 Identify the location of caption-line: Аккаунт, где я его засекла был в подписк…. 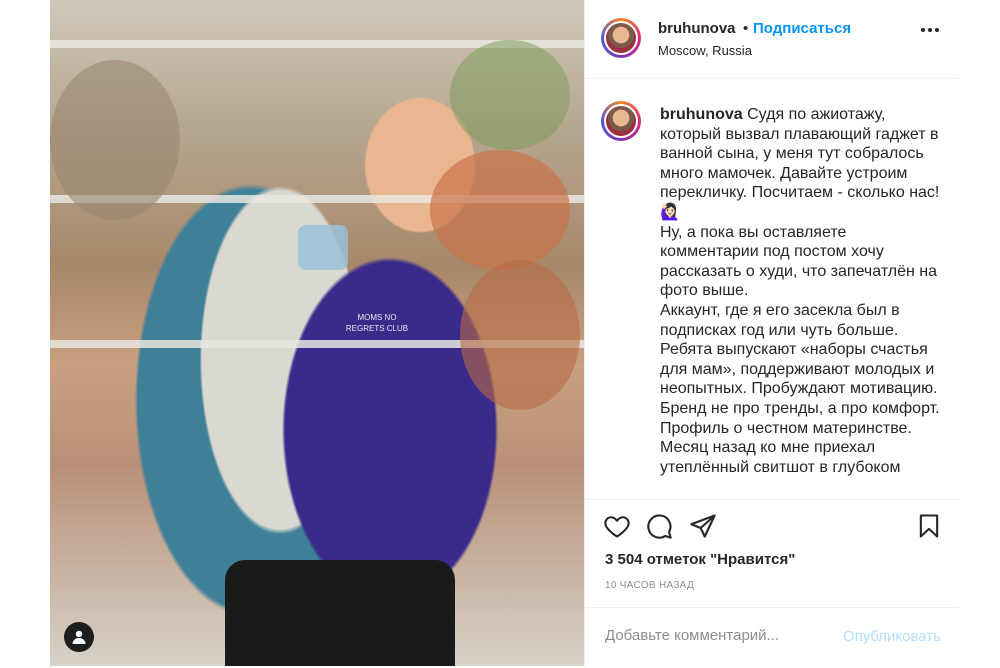
(780, 320).